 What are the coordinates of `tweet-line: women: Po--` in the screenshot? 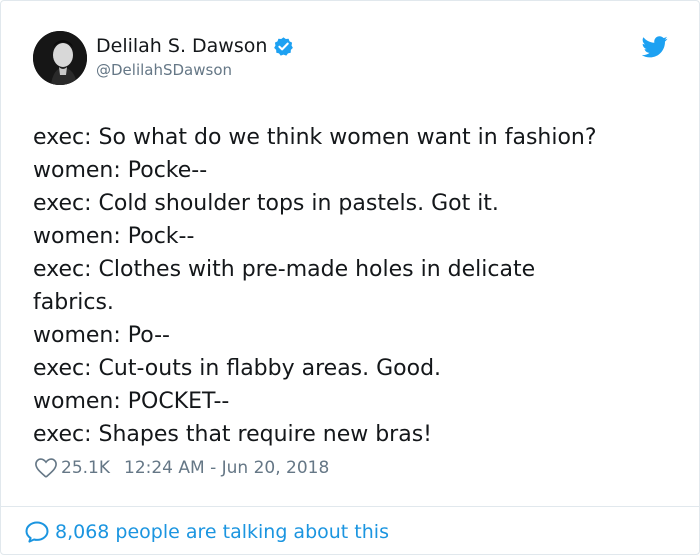 It's located at (101, 335).